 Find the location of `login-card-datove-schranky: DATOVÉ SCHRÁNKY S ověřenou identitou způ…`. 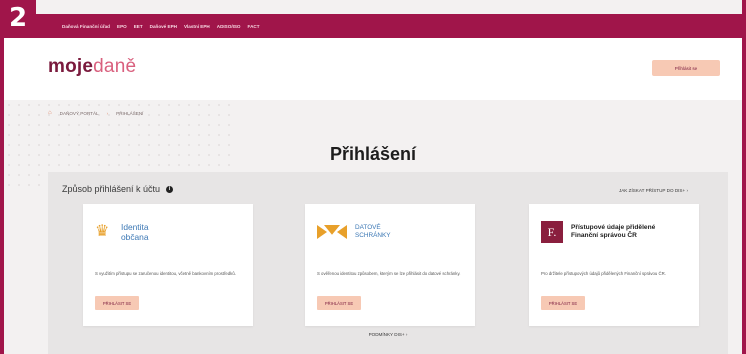

login-card-datove-schranky: DATOVÉ SCHRÁNKY S ověřenou identitou způ… is located at coordinates (390, 265).